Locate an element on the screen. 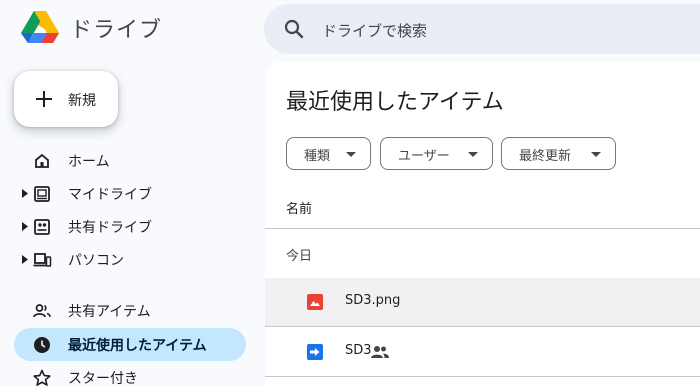  file-row: SD3 is located at coordinates (482, 352).